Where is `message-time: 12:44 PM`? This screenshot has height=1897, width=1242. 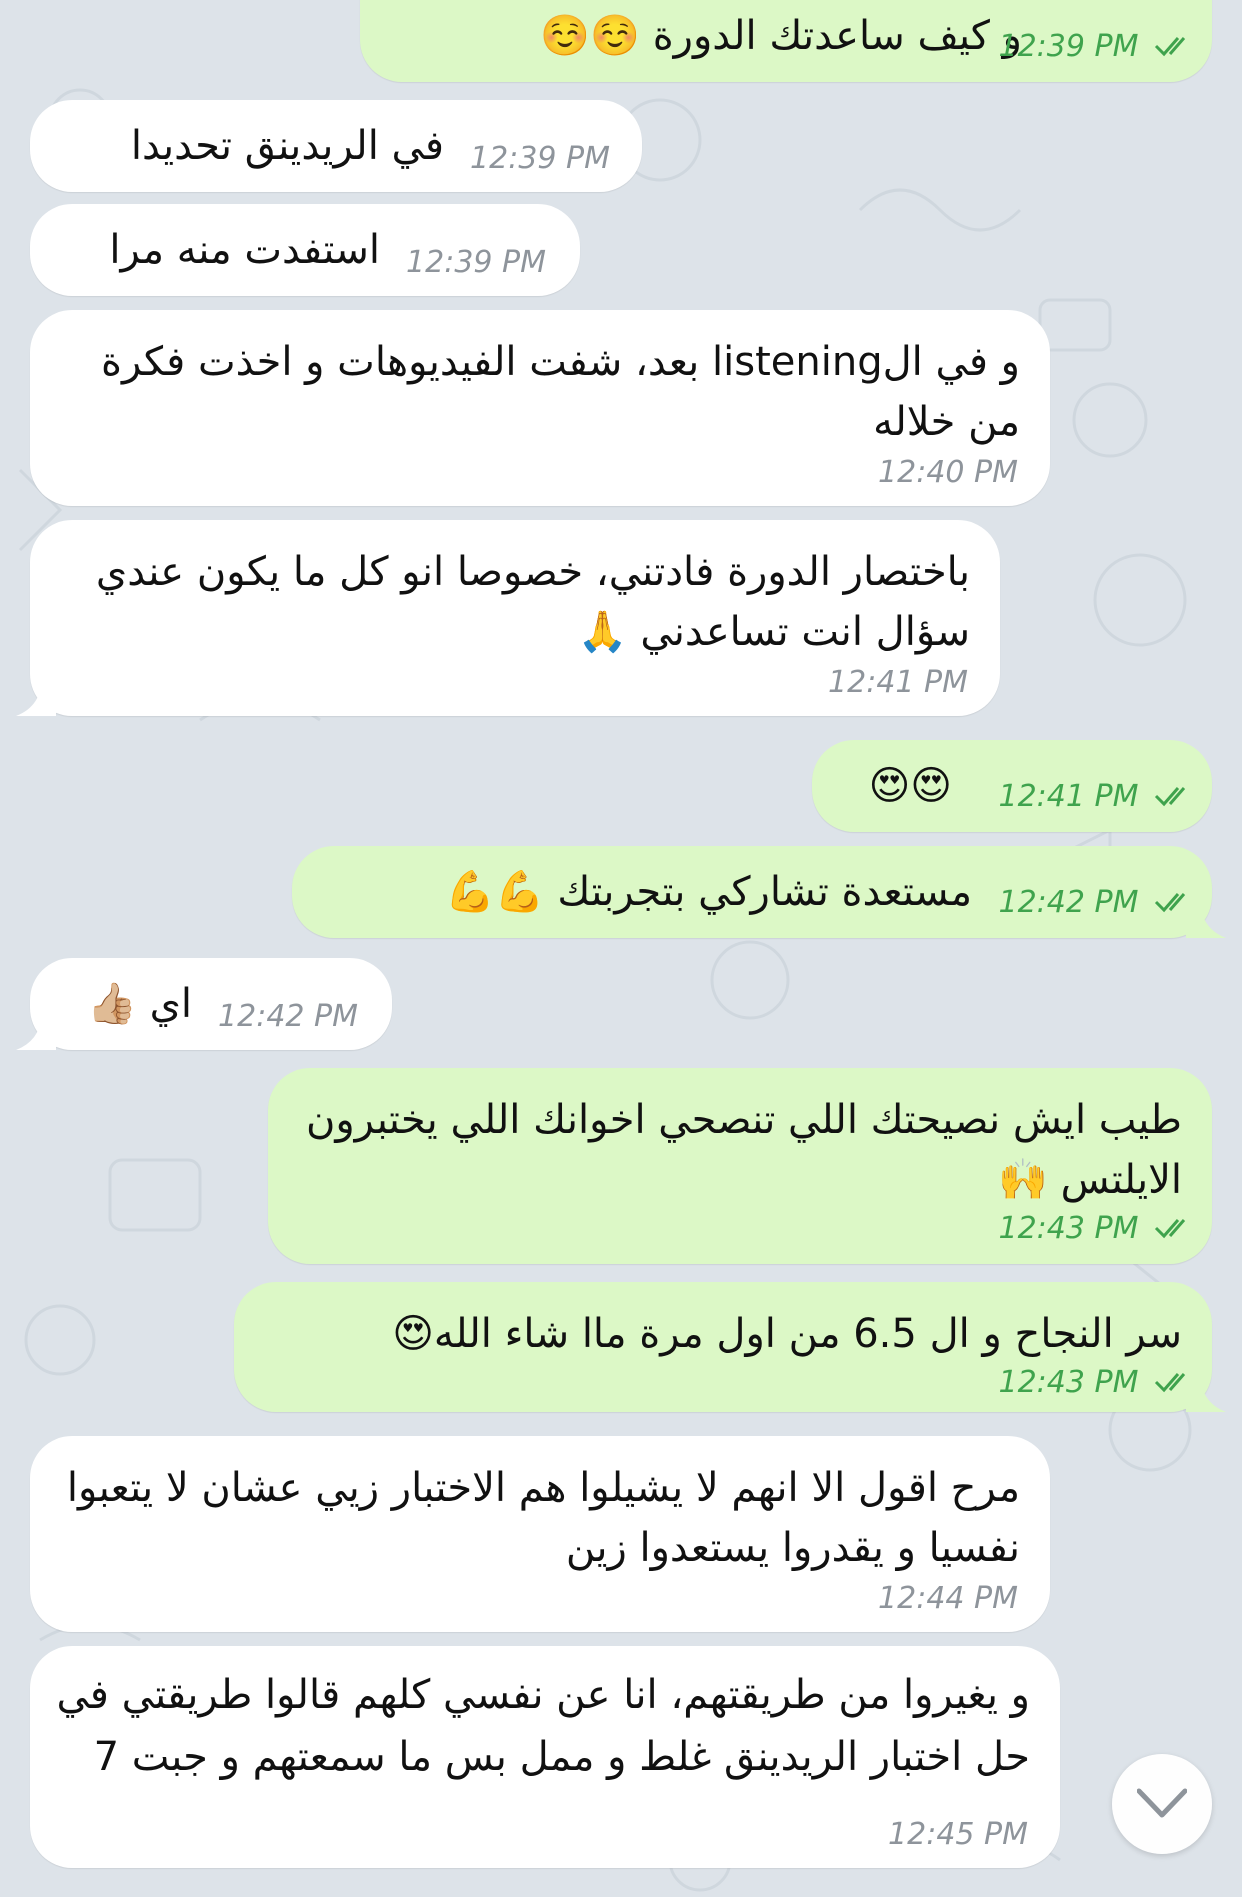 message-time: 12:44 PM is located at coordinates (948, 1598).